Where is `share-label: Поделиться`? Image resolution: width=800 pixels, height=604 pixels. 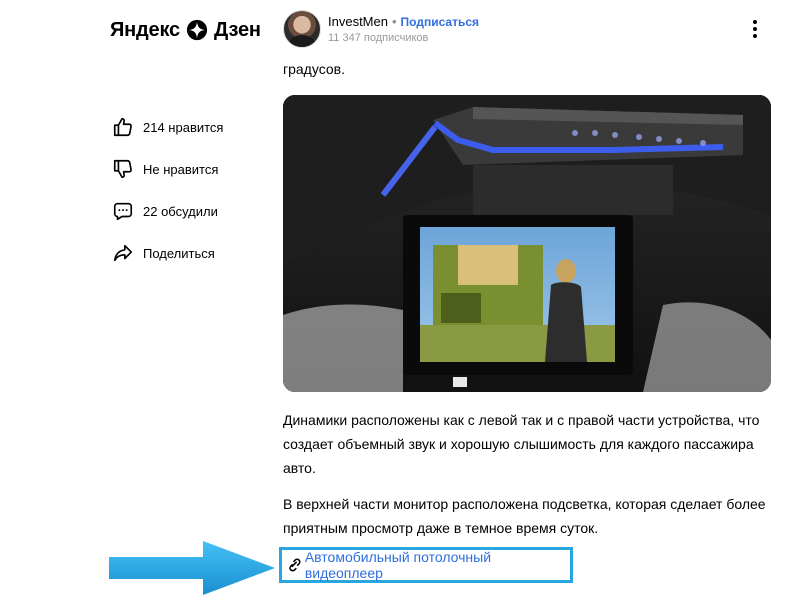 share-label: Поделиться is located at coordinates (179, 253).